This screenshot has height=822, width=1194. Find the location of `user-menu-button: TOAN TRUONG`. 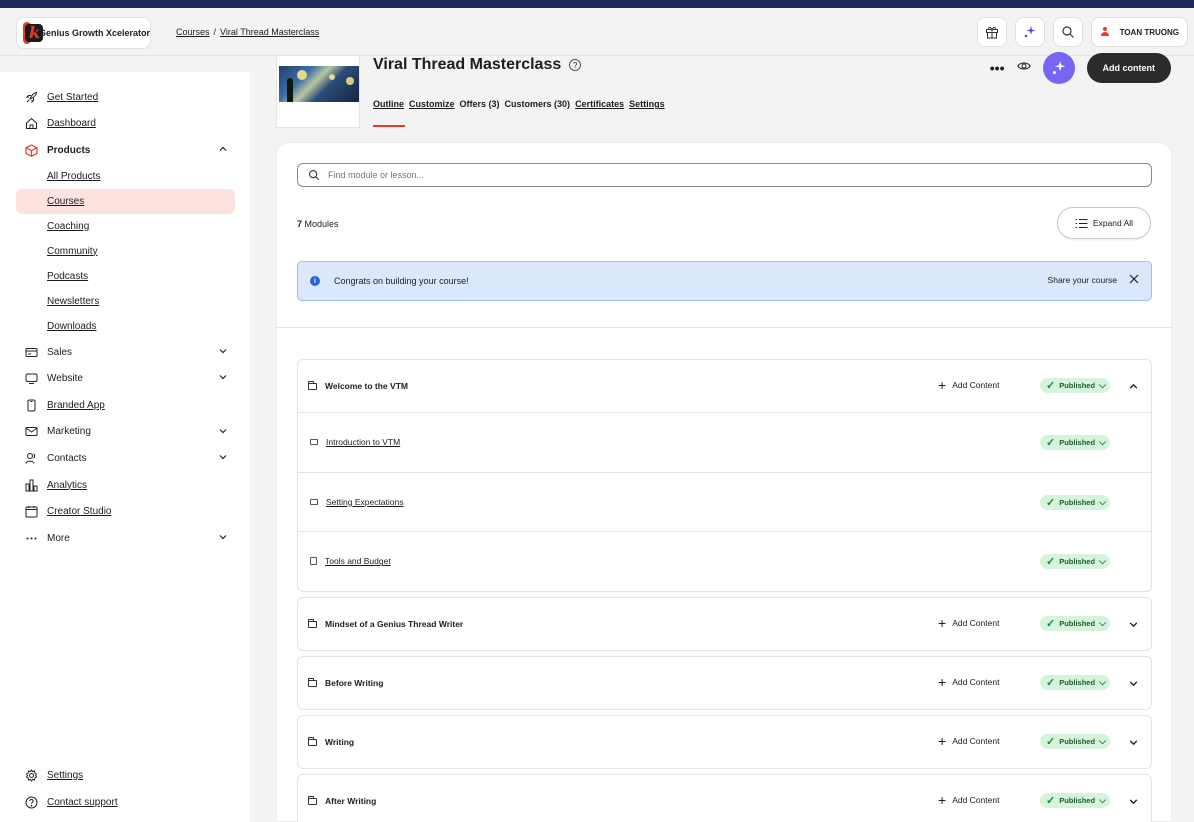

user-menu-button: TOAN TRUONG is located at coordinates (1139, 32).